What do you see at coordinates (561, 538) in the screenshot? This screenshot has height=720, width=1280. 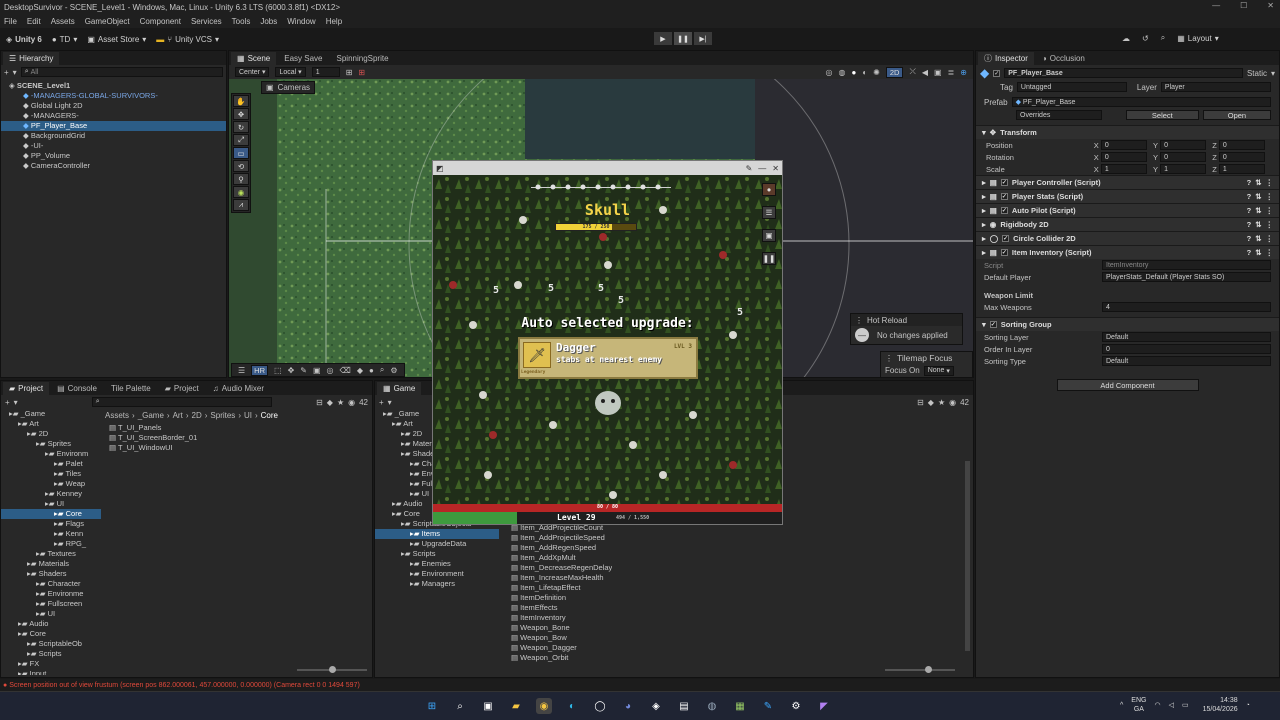 I see `asset-item: ▤ Item_AddProjectileSpeed` at bounding box center [561, 538].